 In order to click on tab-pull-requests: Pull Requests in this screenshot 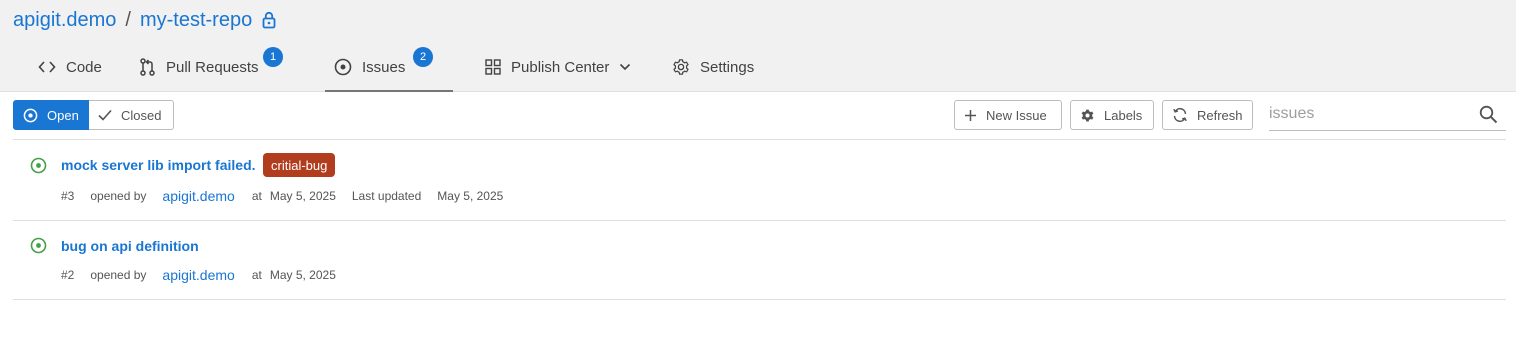, I will do `click(199, 67)`.